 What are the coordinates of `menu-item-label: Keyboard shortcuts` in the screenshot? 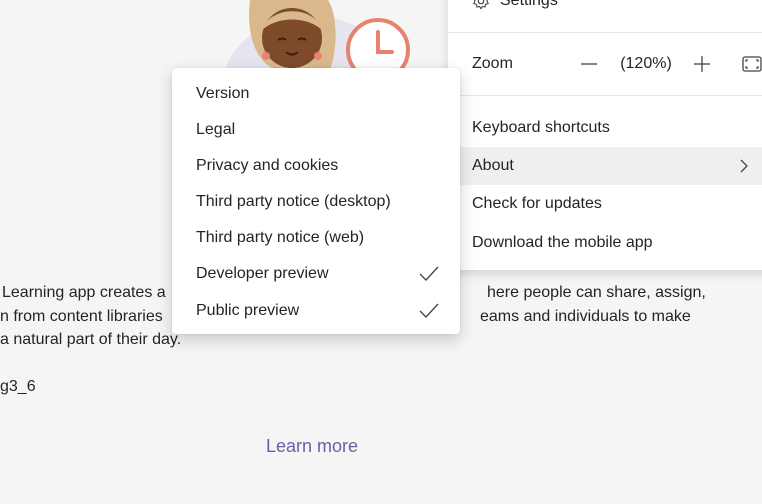 It's located at (541, 127).